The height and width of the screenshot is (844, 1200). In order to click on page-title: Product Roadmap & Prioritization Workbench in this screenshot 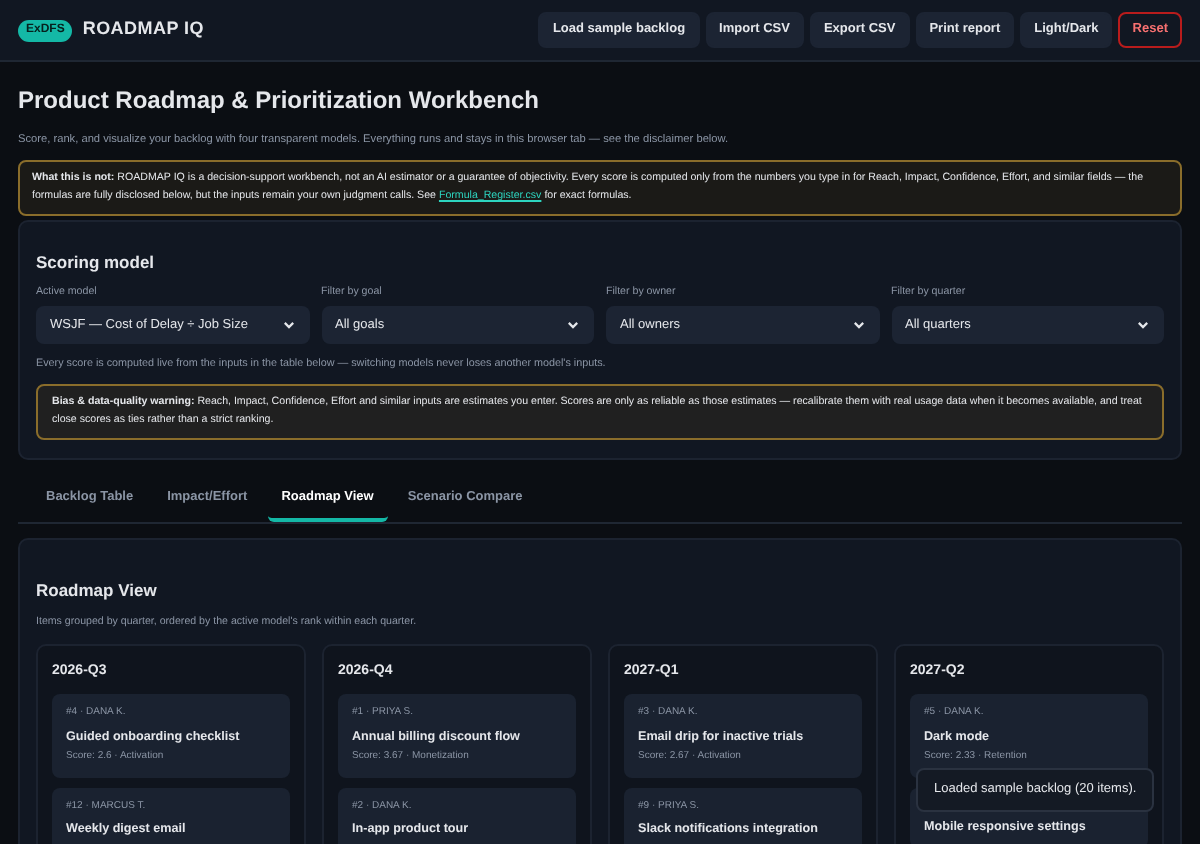, I will do `click(279, 101)`.